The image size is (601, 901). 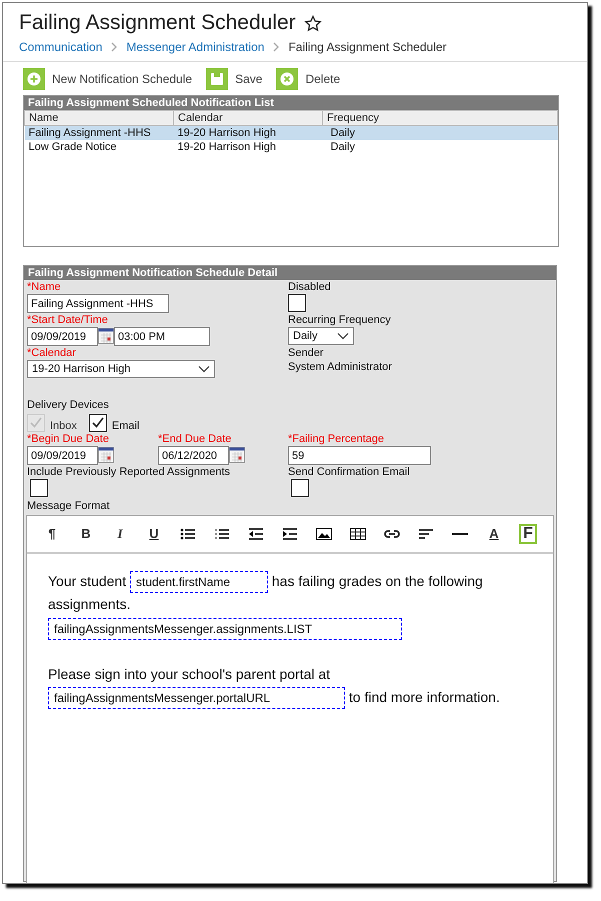 I want to click on plus-icon, so click(x=34, y=79).